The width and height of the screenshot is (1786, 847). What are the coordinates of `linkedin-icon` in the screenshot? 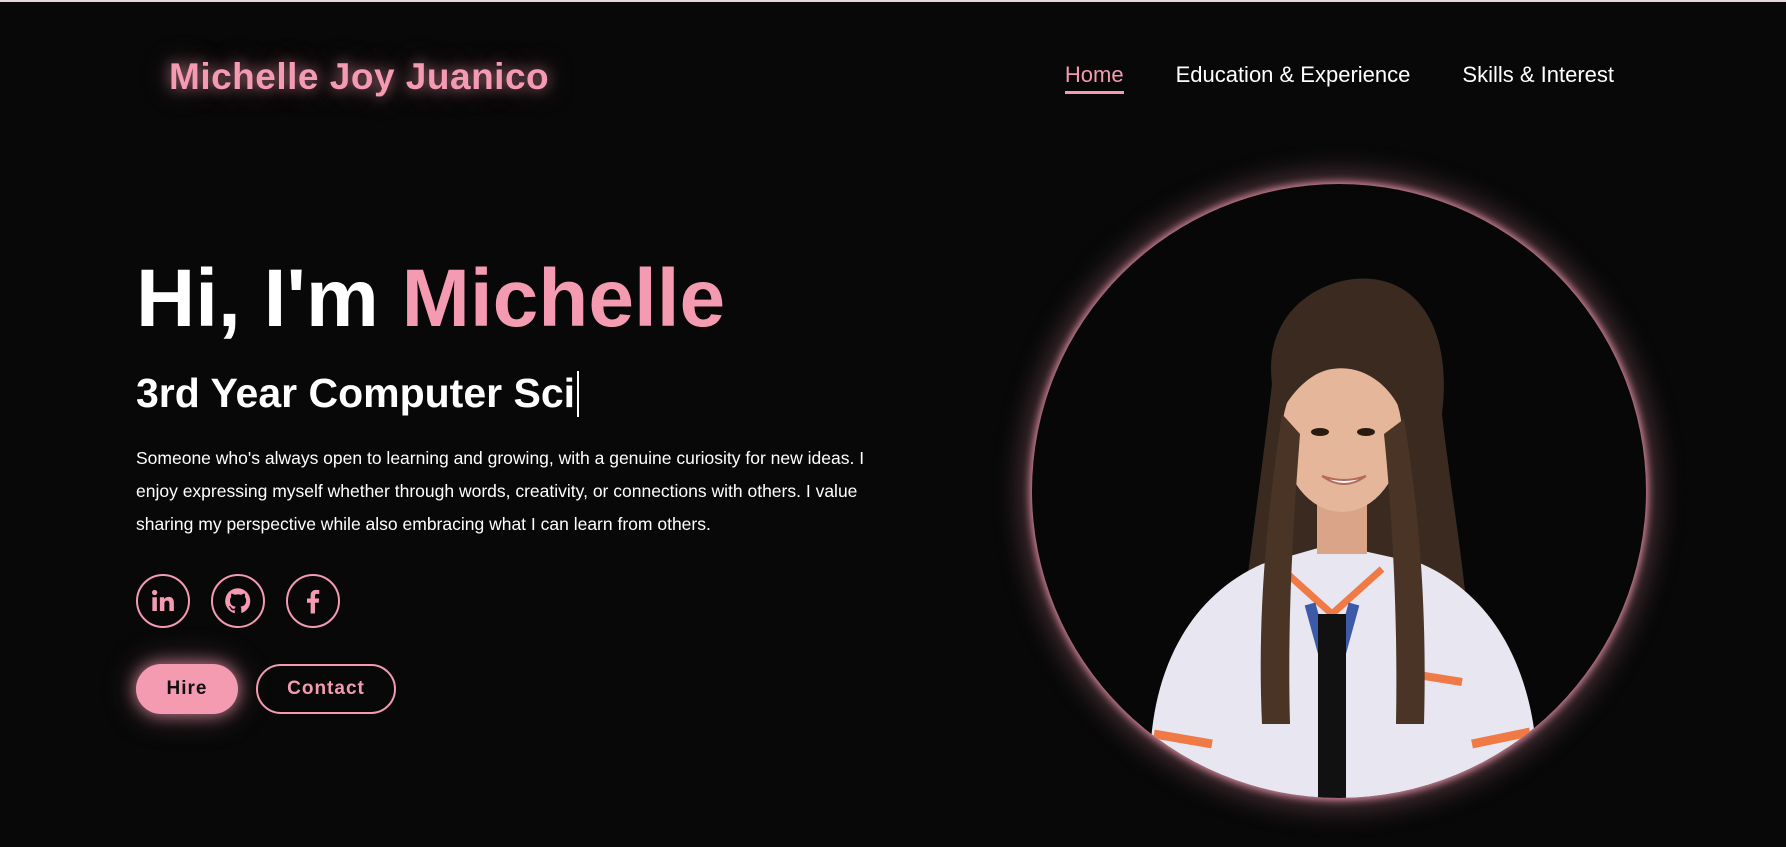 It's located at (163, 600).